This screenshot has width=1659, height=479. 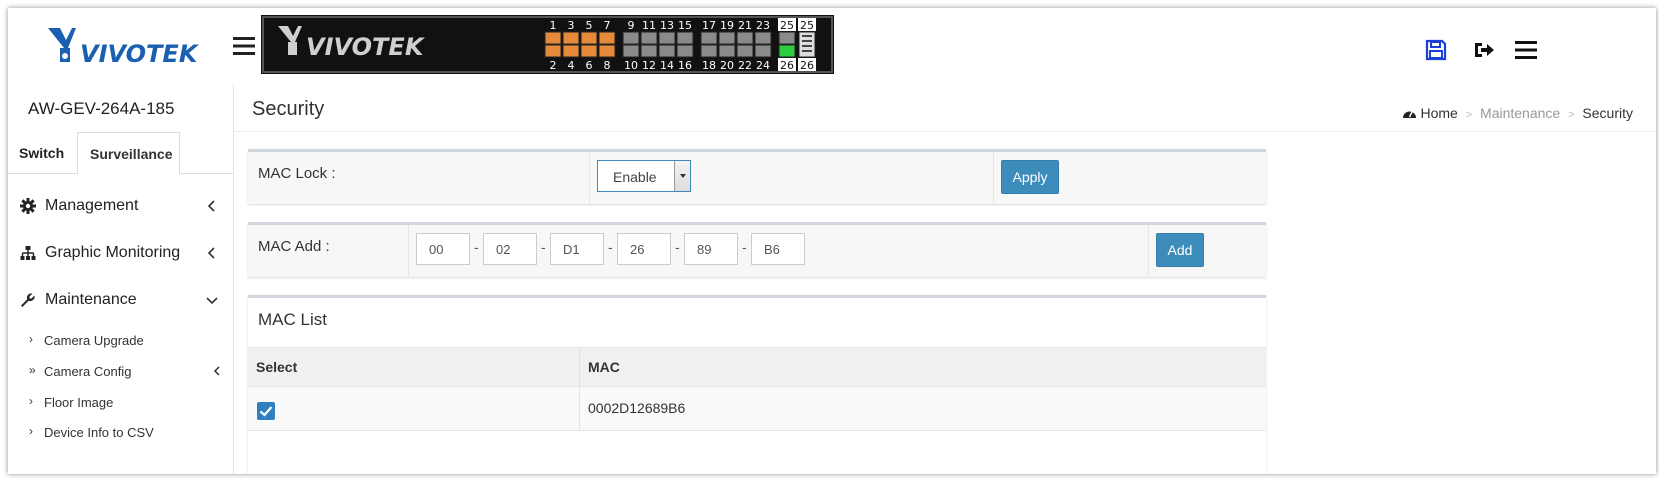 What do you see at coordinates (1409, 114) in the screenshot?
I see `dashboard-icon` at bounding box center [1409, 114].